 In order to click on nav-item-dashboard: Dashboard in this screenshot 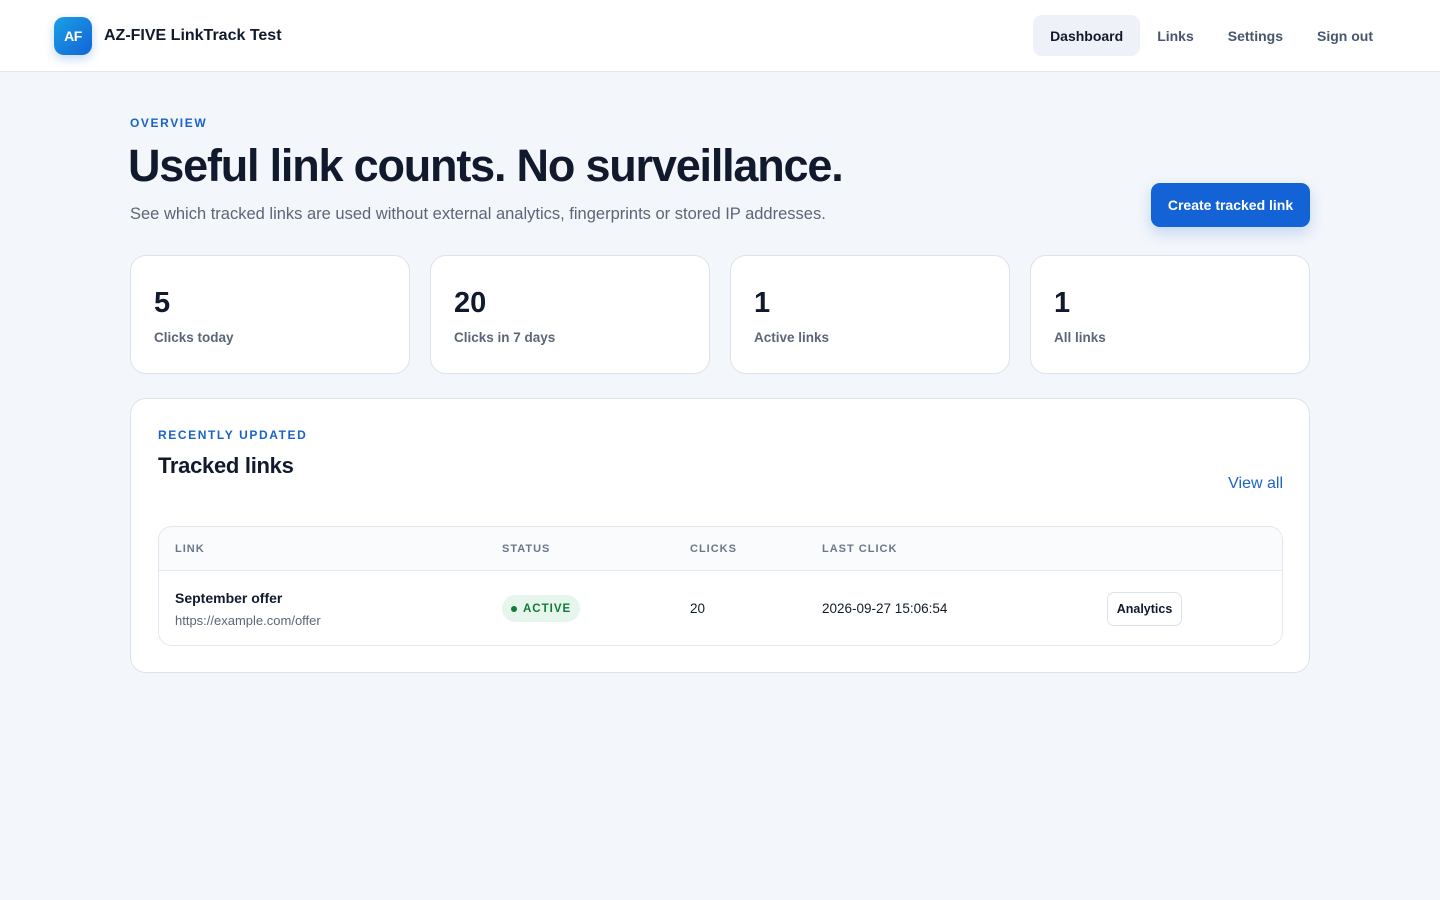, I will do `click(1087, 35)`.